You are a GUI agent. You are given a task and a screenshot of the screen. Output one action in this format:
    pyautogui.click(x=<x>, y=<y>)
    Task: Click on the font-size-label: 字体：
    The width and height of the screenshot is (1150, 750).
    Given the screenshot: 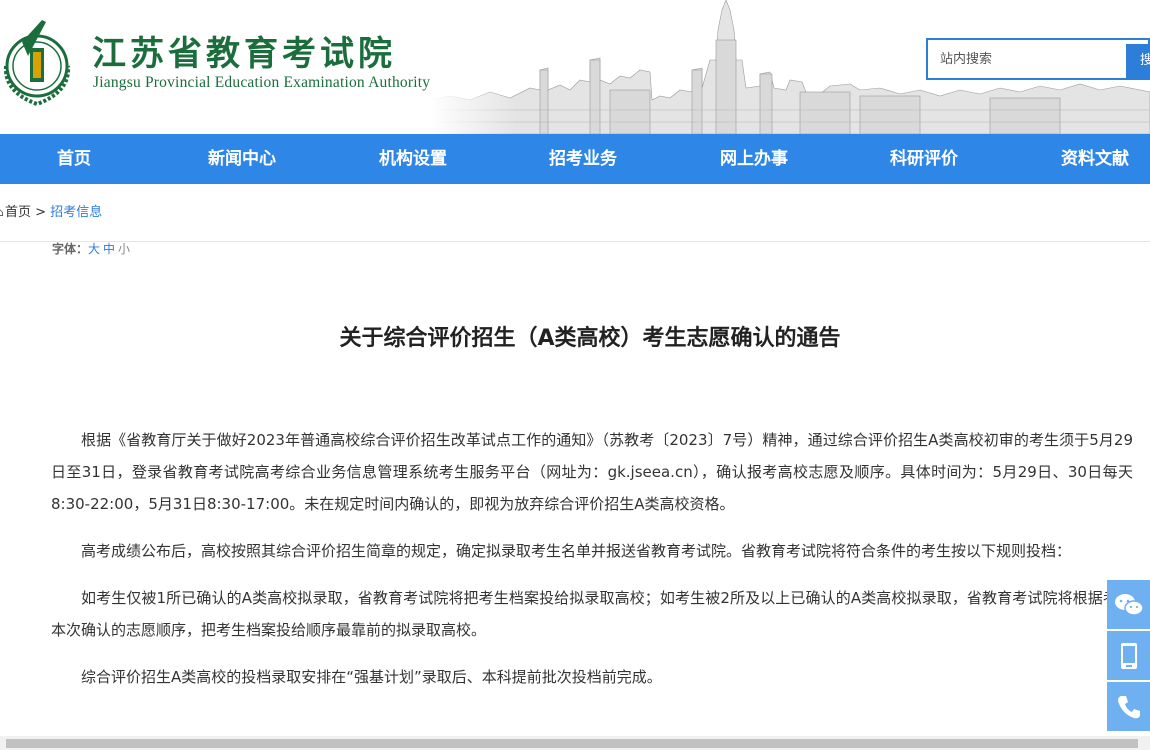 What is the action you would take?
    pyautogui.click(x=70, y=249)
    